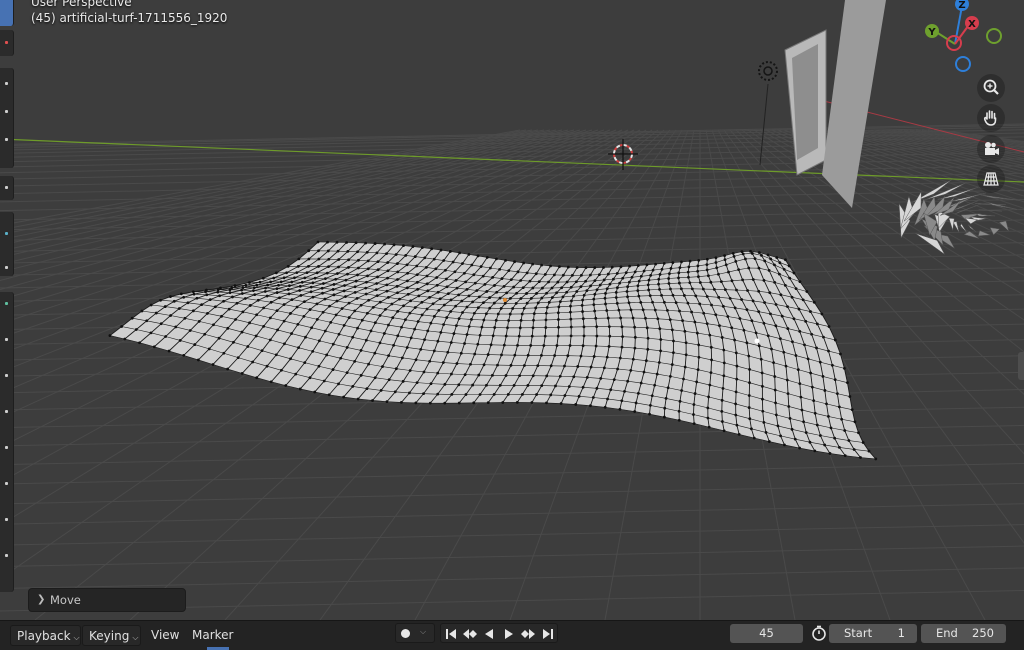 This screenshot has width=1024, height=650. What do you see at coordinates (81, 4) in the screenshot?
I see `view-mode-label: User Perspective` at bounding box center [81, 4].